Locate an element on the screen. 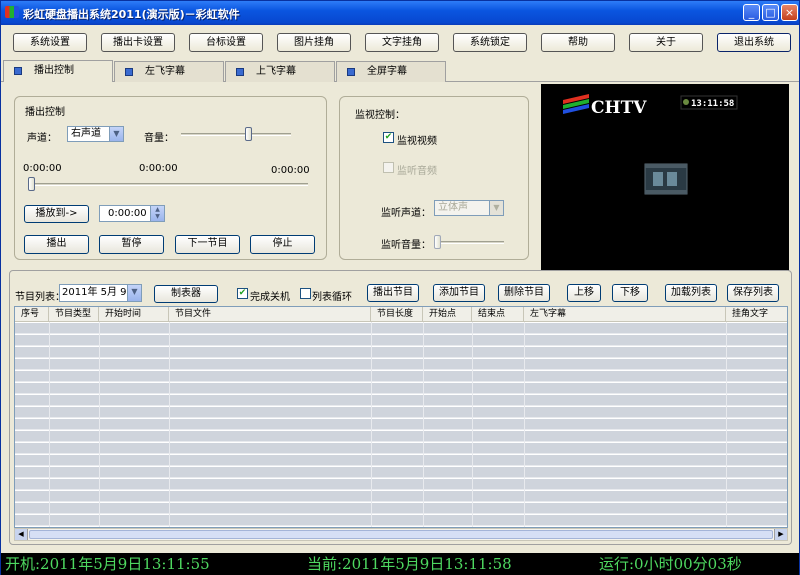 The height and width of the screenshot is (575, 800). monitor-volume-track is located at coordinates (469, 242).